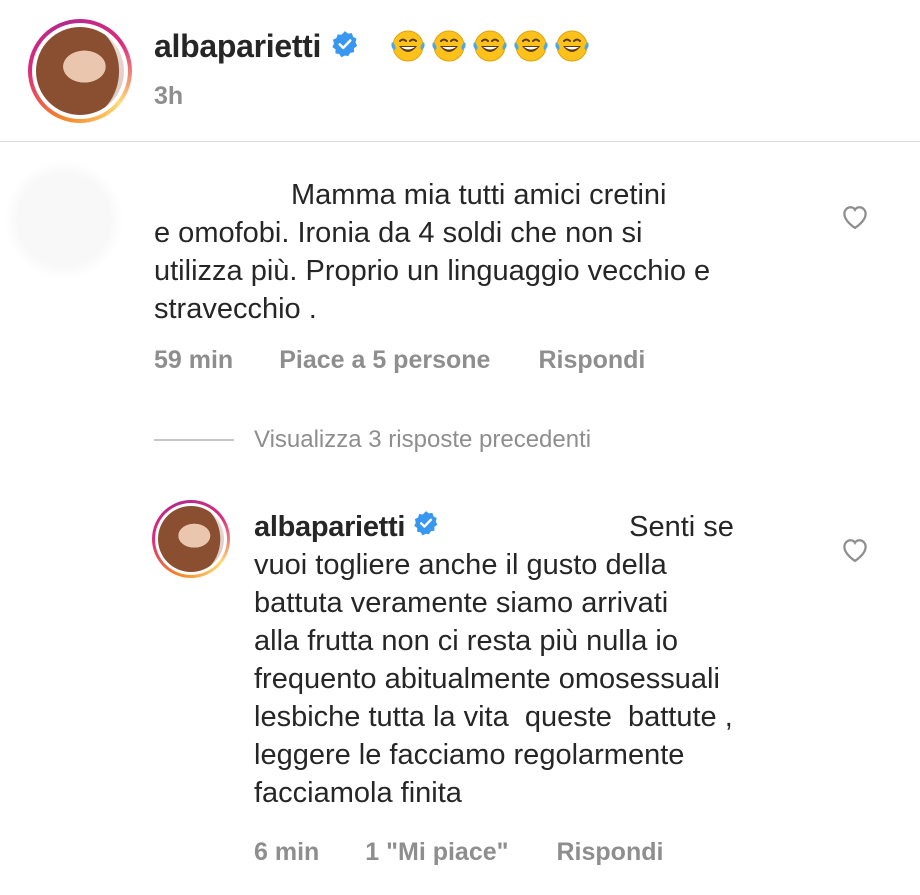 This screenshot has height=895, width=920. What do you see at coordinates (194, 440) in the screenshot?
I see `replies-line` at bounding box center [194, 440].